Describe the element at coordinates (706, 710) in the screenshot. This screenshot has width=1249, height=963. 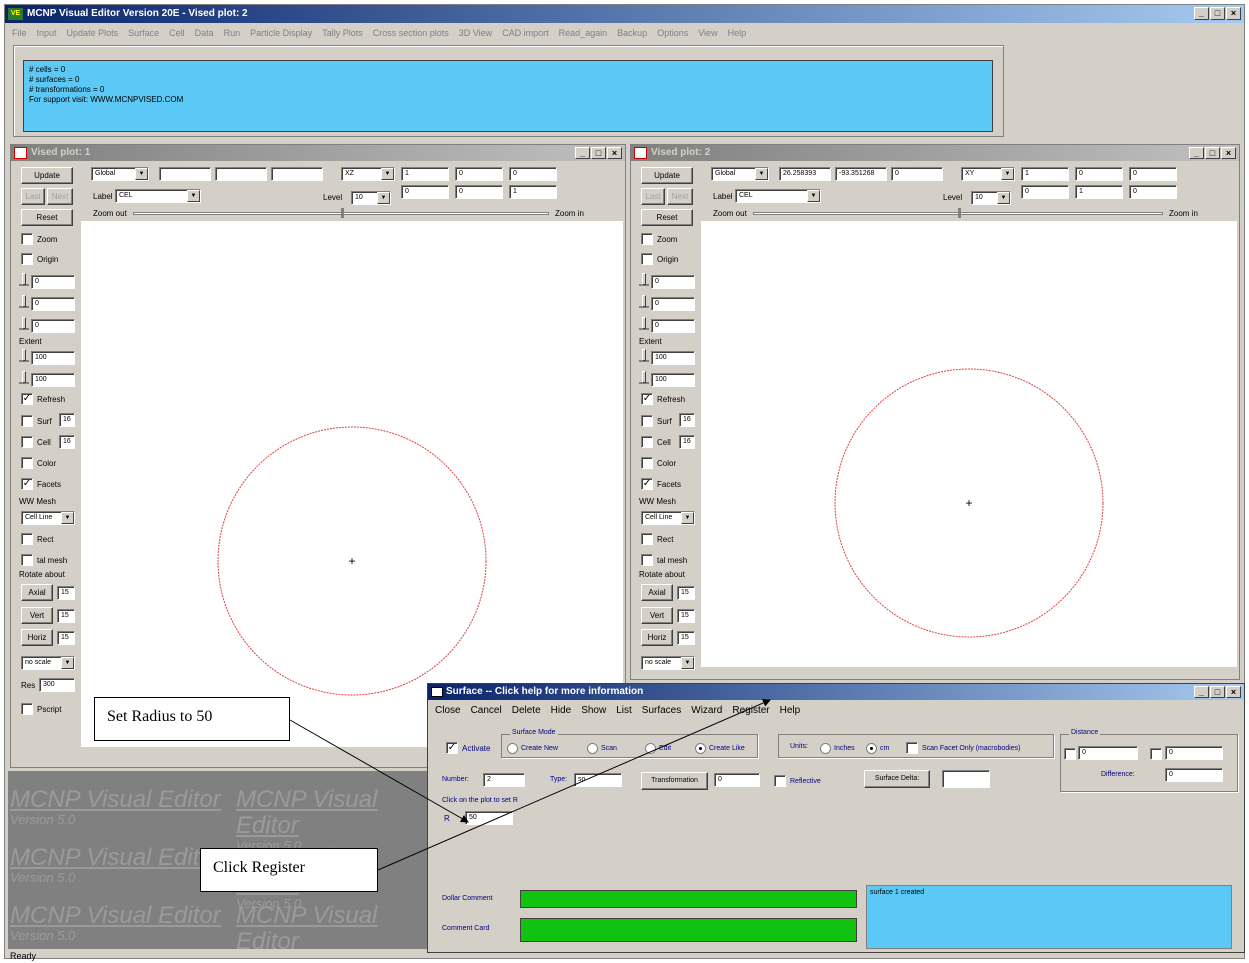
I see `surface-menu-item: Wizard` at that location.